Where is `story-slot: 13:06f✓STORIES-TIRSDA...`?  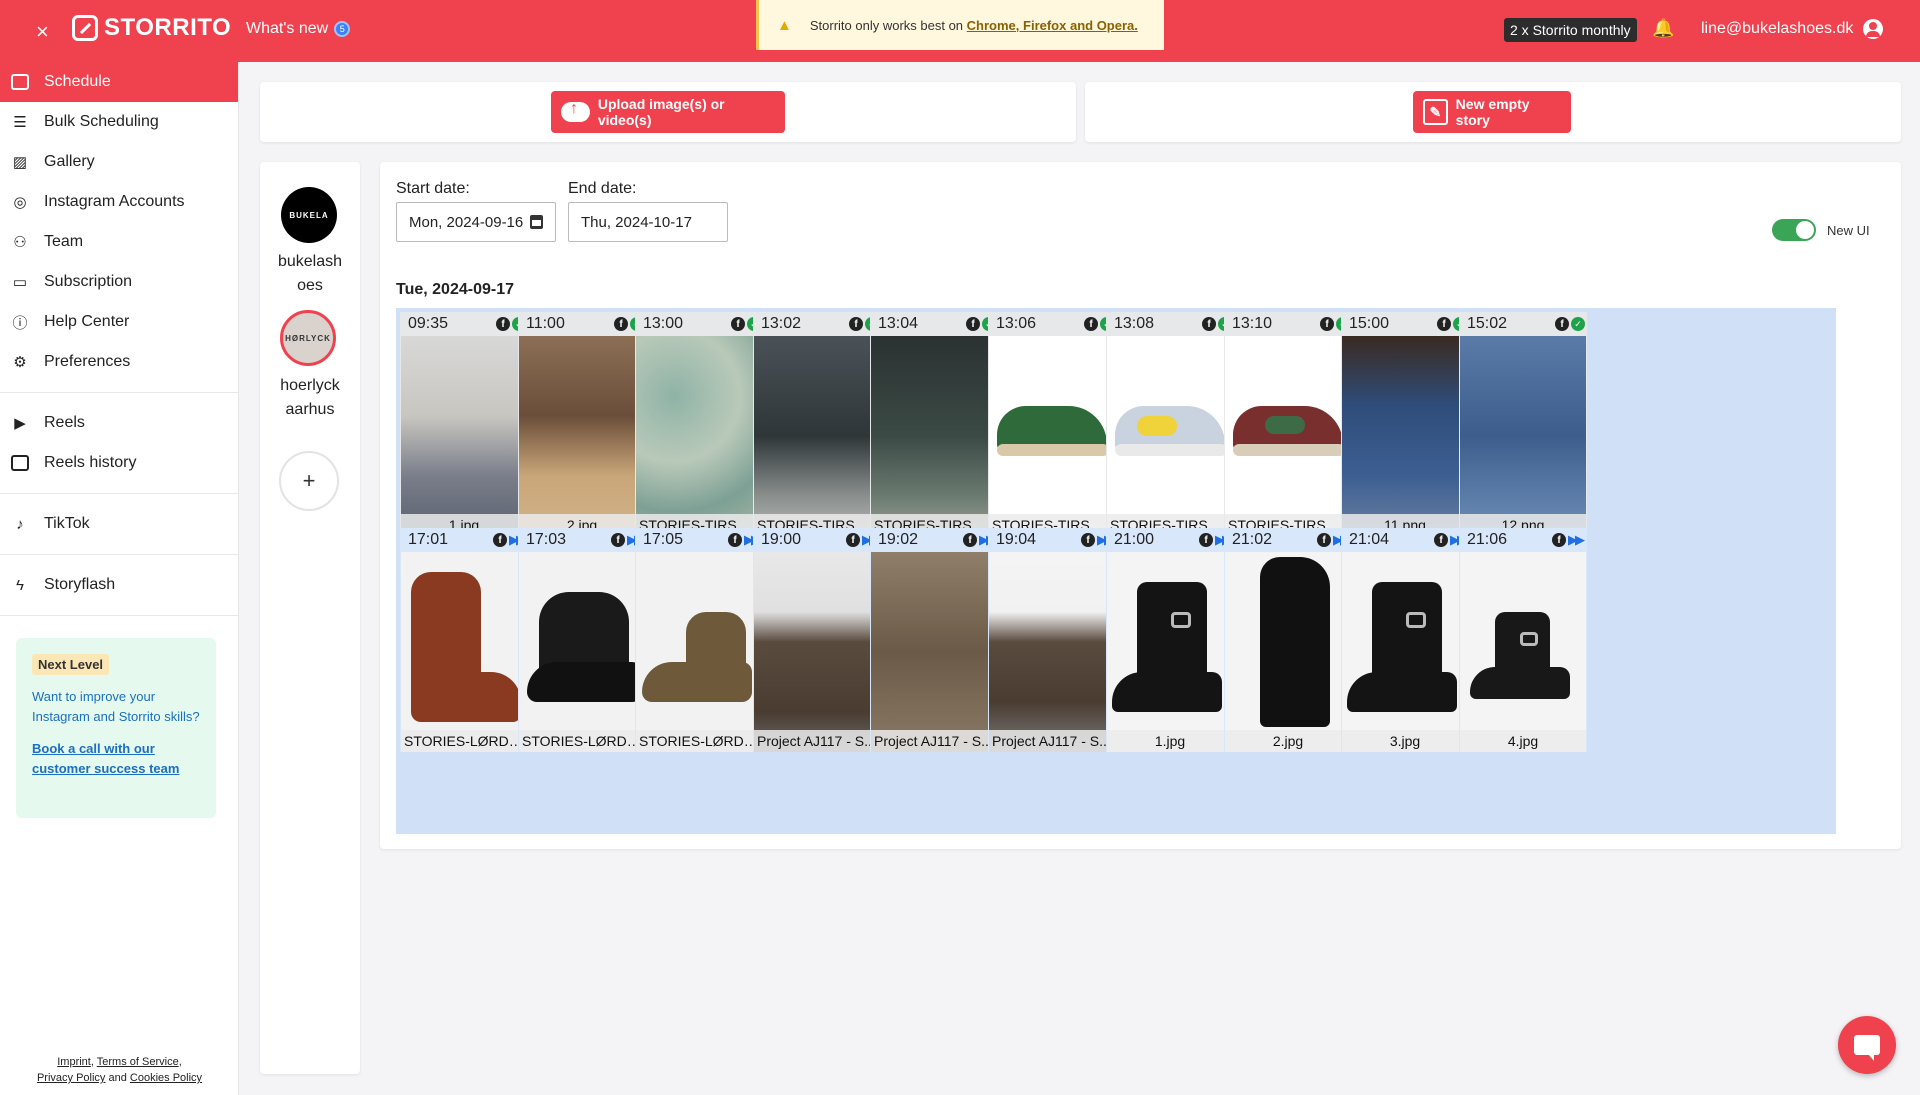 story-slot: 13:06f✓STORIES-TIRSDA... is located at coordinates (1052, 424).